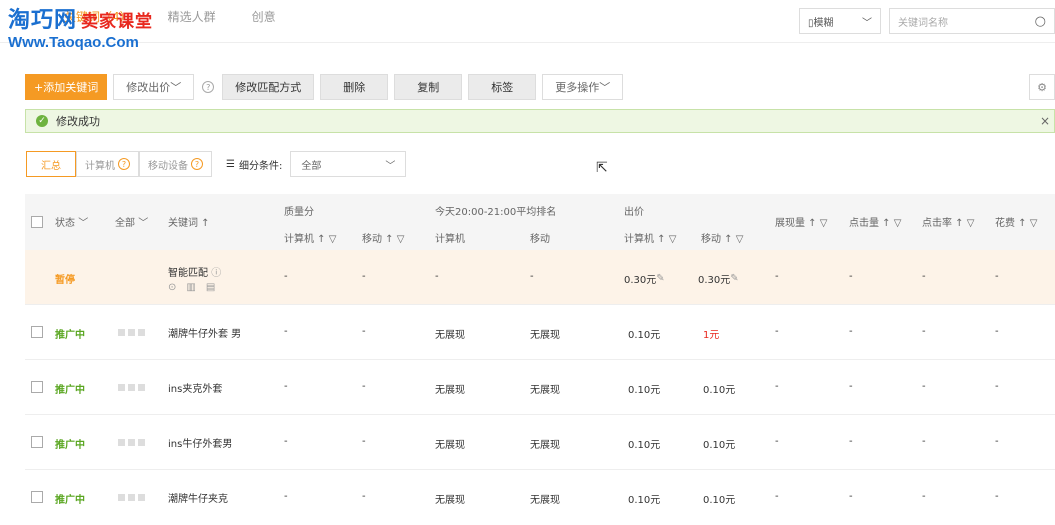 The width and height of the screenshot is (1055, 525). I want to click on bid-mobile-cell: 0.30元 ✎, so click(718, 278).